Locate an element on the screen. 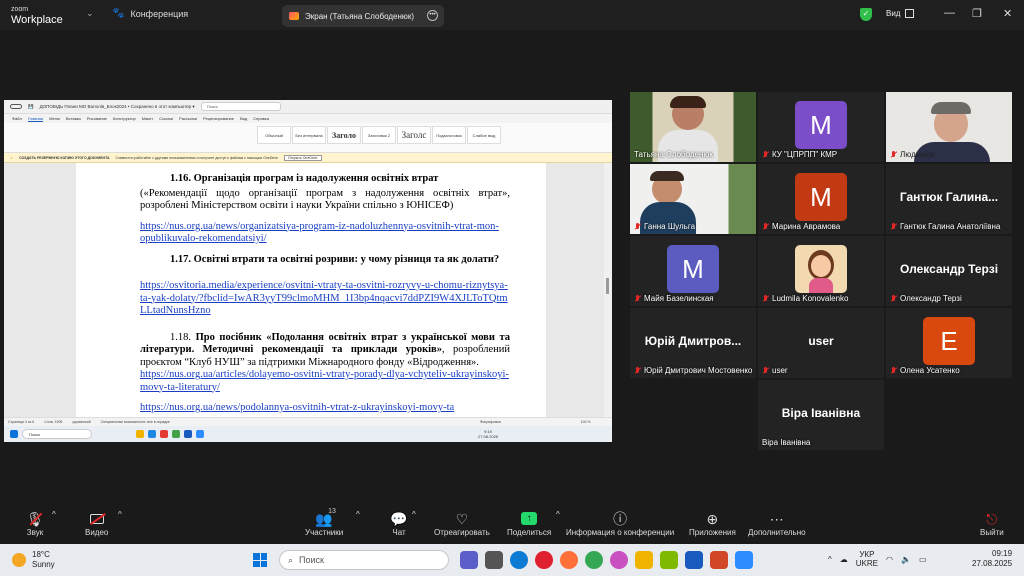 The height and width of the screenshot is (576, 1024). style-heading1: Заголо is located at coordinates (344, 135).